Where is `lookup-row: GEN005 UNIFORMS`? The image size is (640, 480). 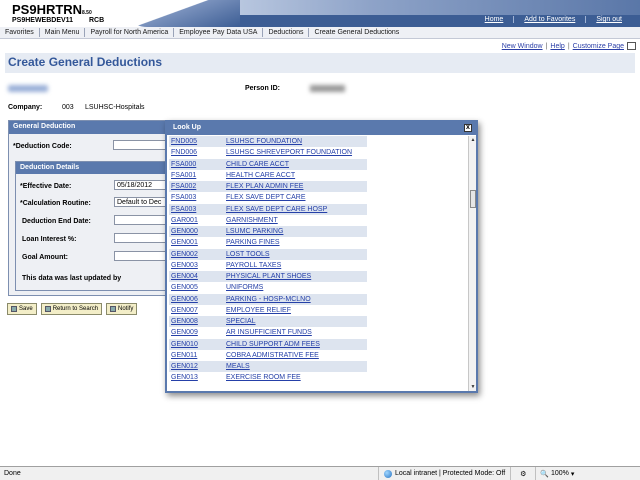
lookup-row: GEN005 UNIFORMS is located at coordinates (268, 288).